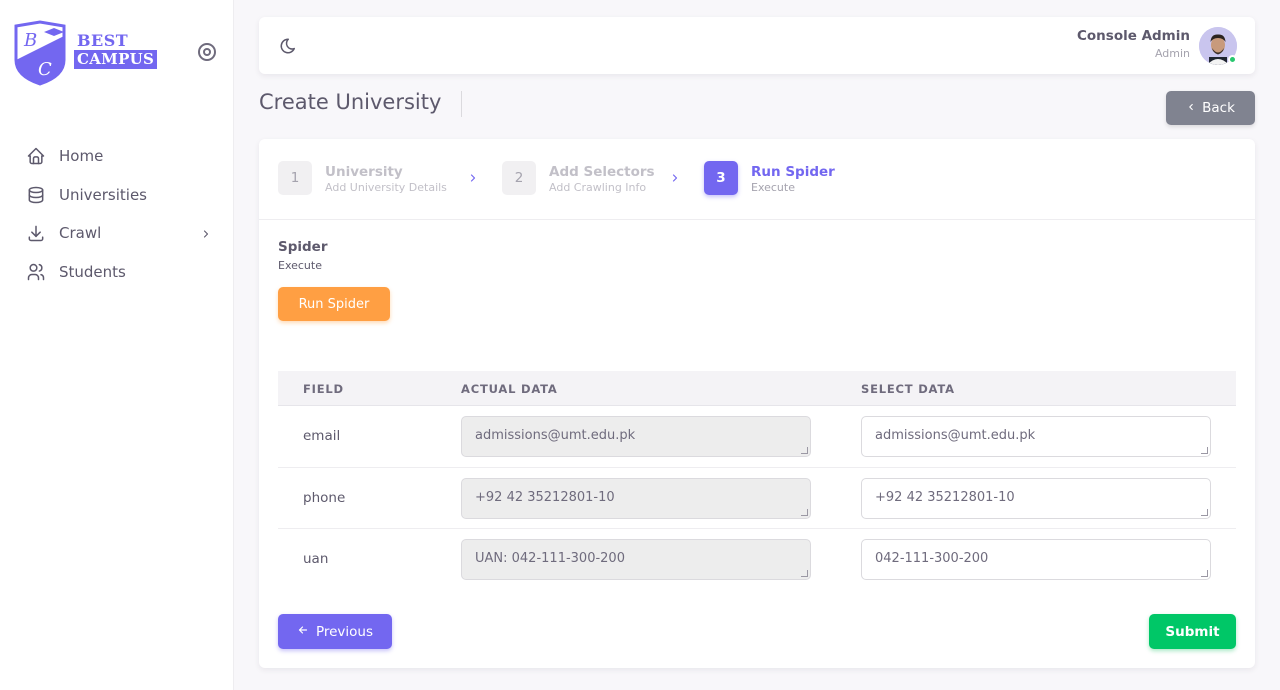 The height and width of the screenshot is (690, 1280). Describe the element at coordinates (721, 178) in the screenshot. I see `step-number: 3` at that location.